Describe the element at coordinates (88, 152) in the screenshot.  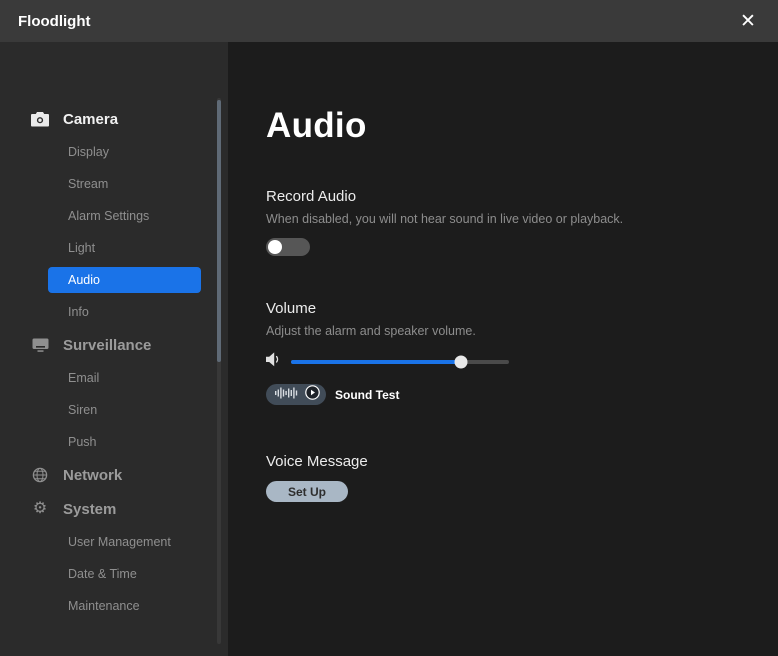
I see `sidebar-item-label: Display` at that location.